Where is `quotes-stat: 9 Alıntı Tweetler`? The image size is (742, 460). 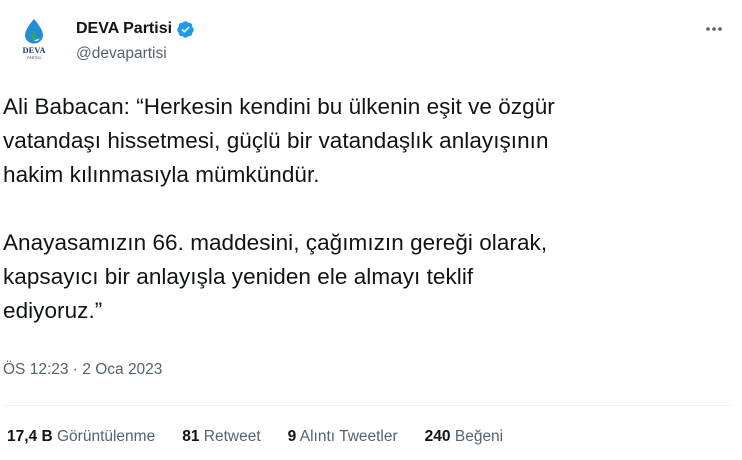
quotes-stat: 9 Alıntı Tweetler is located at coordinates (343, 437).